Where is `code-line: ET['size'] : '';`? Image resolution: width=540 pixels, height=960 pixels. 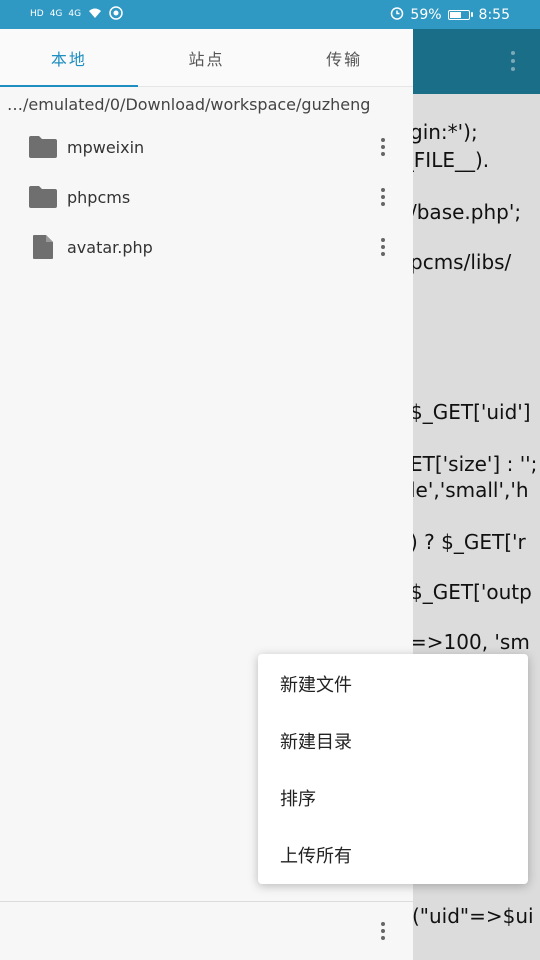 code-line: ET['size'] : ''; is located at coordinates (474, 464).